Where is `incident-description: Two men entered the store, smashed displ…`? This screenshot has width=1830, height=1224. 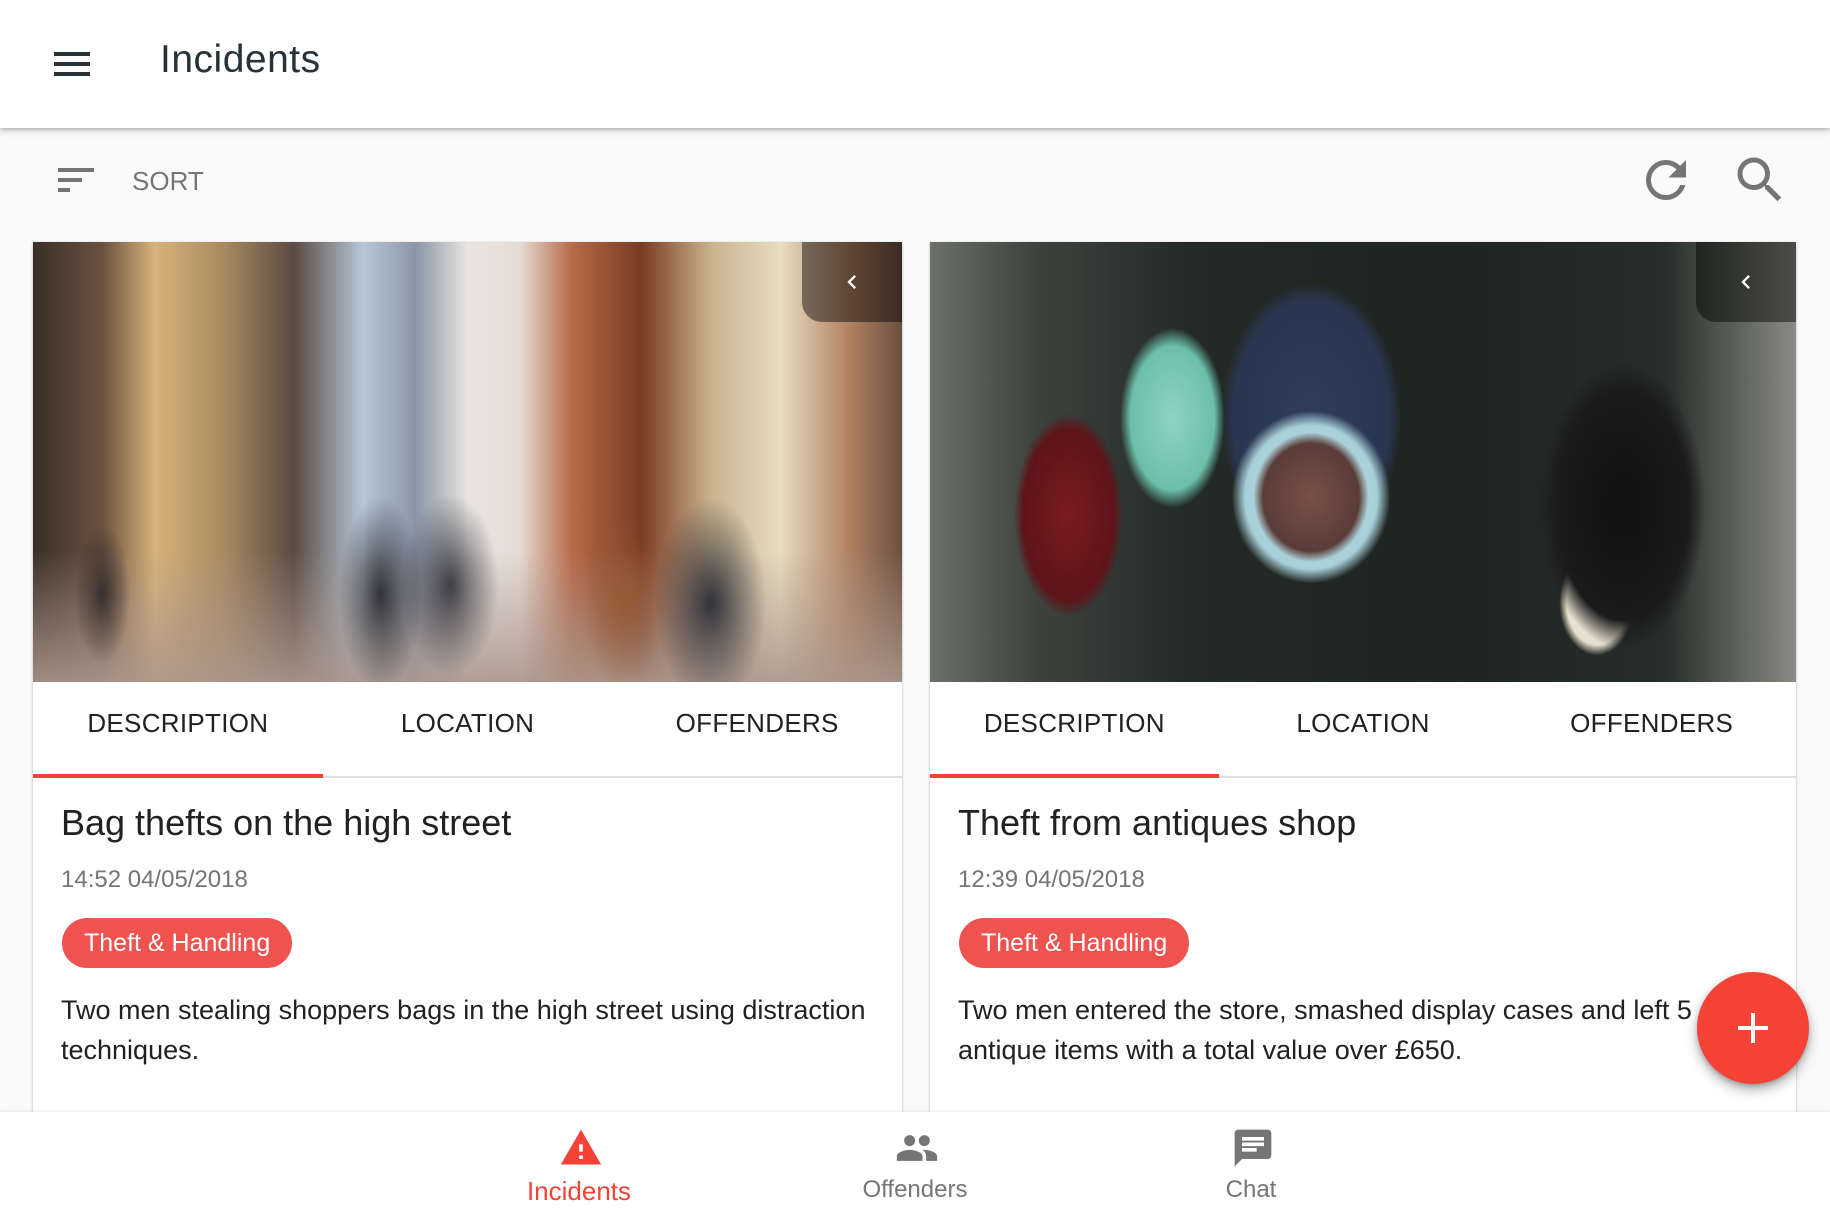 incident-description: Two men entered the store, smashed displ… is located at coordinates (1365, 1030).